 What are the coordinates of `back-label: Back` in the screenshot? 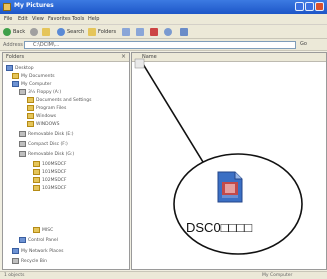 It's located at (19, 32).